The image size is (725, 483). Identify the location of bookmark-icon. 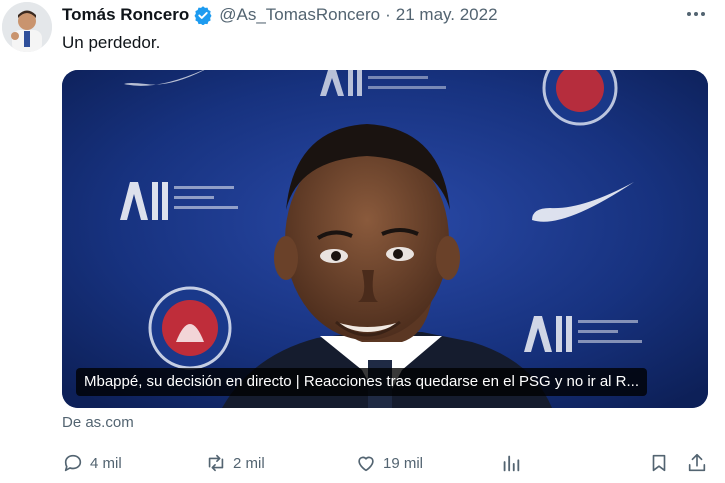
(659, 463).